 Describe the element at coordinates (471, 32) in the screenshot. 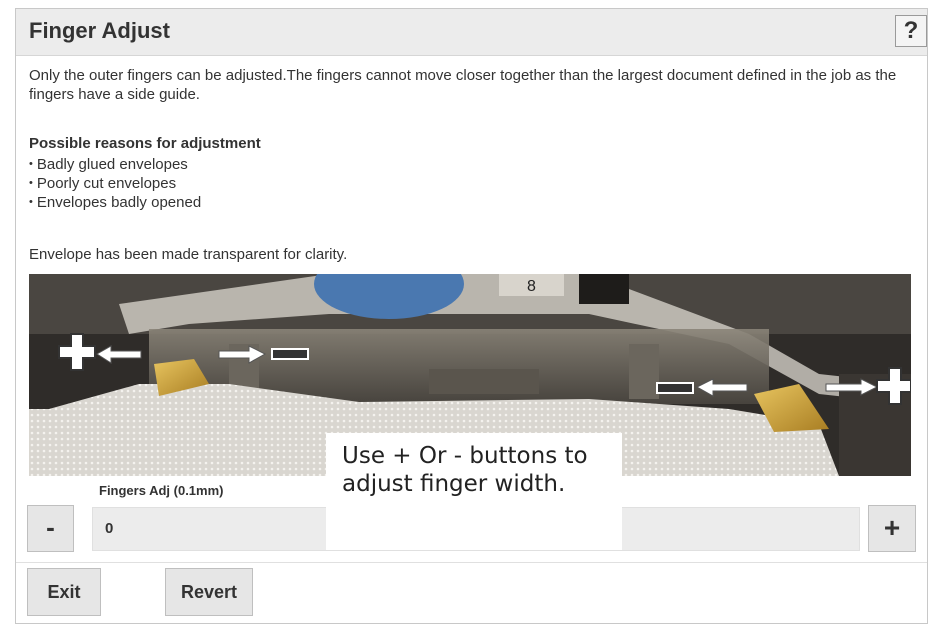

I see `title-bar: Finger Adjust ?` at that location.